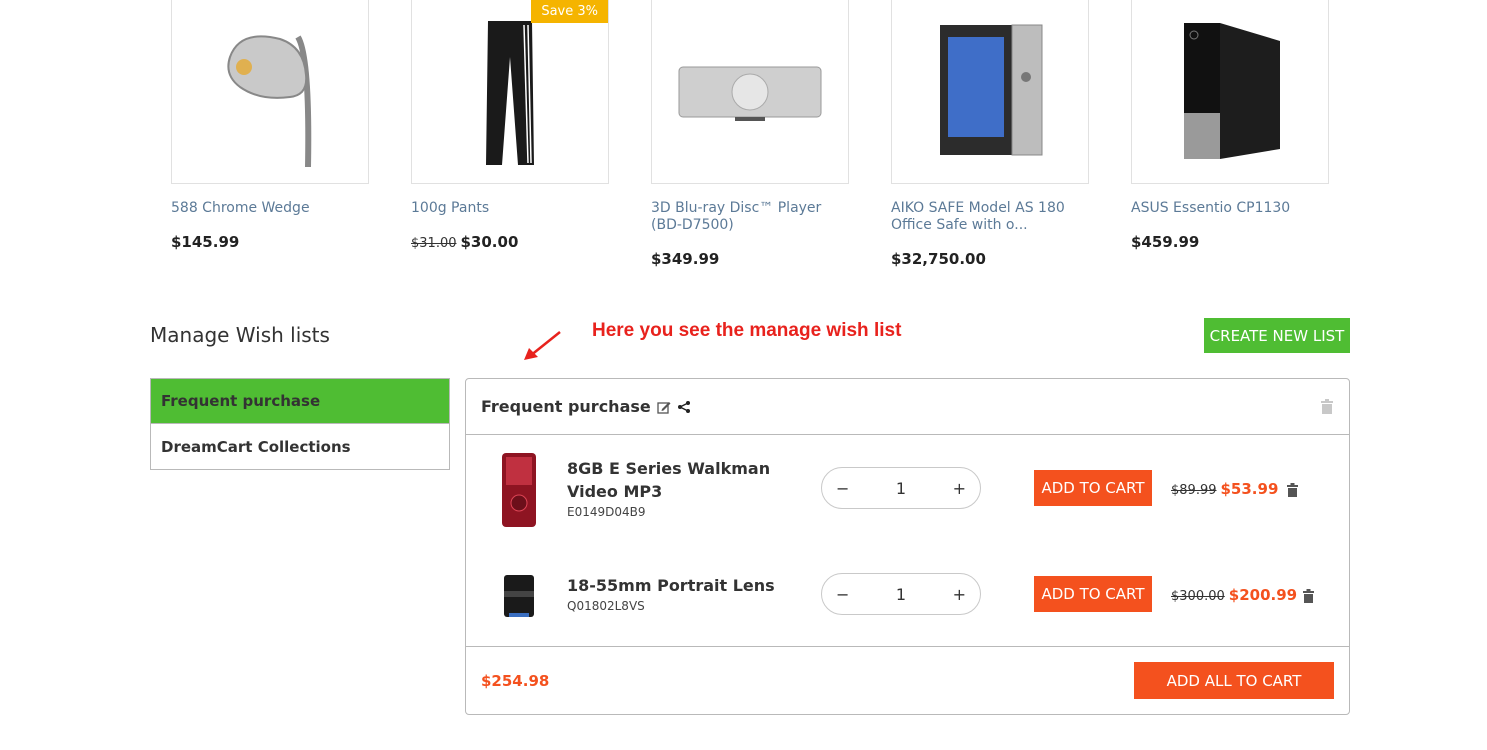 The height and width of the screenshot is (750, 1487). I want to click on office-safe-image, so click(990, 92).